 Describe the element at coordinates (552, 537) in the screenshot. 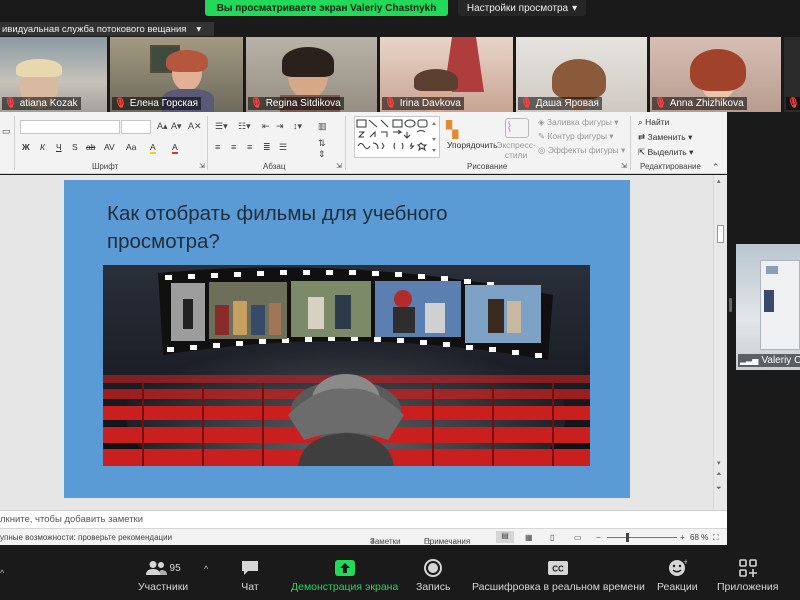

I see `reading-view-icon: ▯` at that location.